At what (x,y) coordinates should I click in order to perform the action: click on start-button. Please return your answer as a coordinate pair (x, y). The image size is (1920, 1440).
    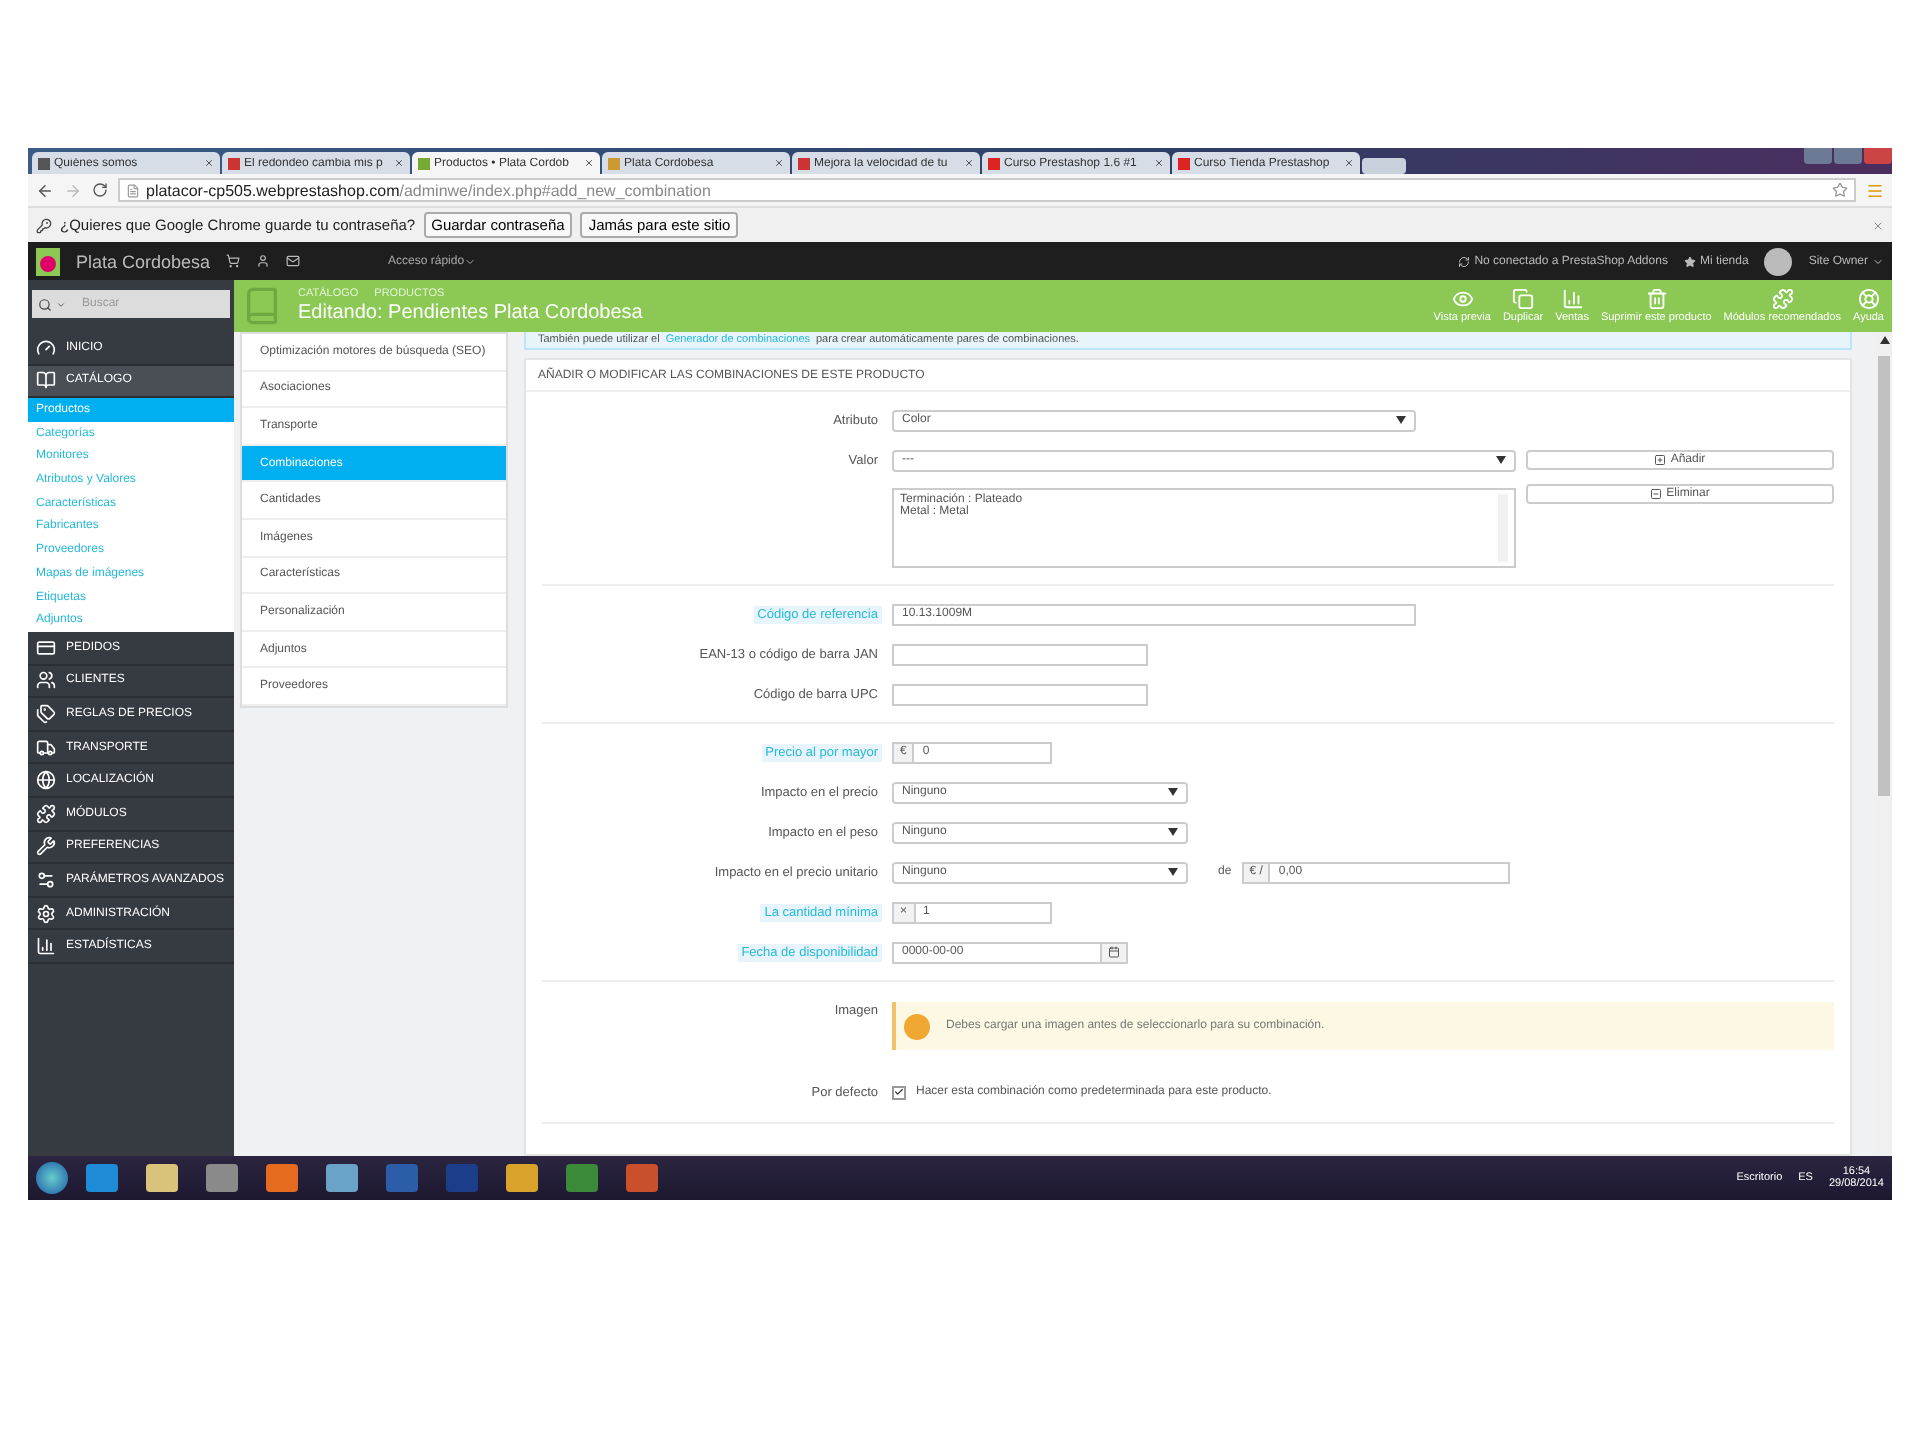
    Looking at the image, I should click on (52, 1178).